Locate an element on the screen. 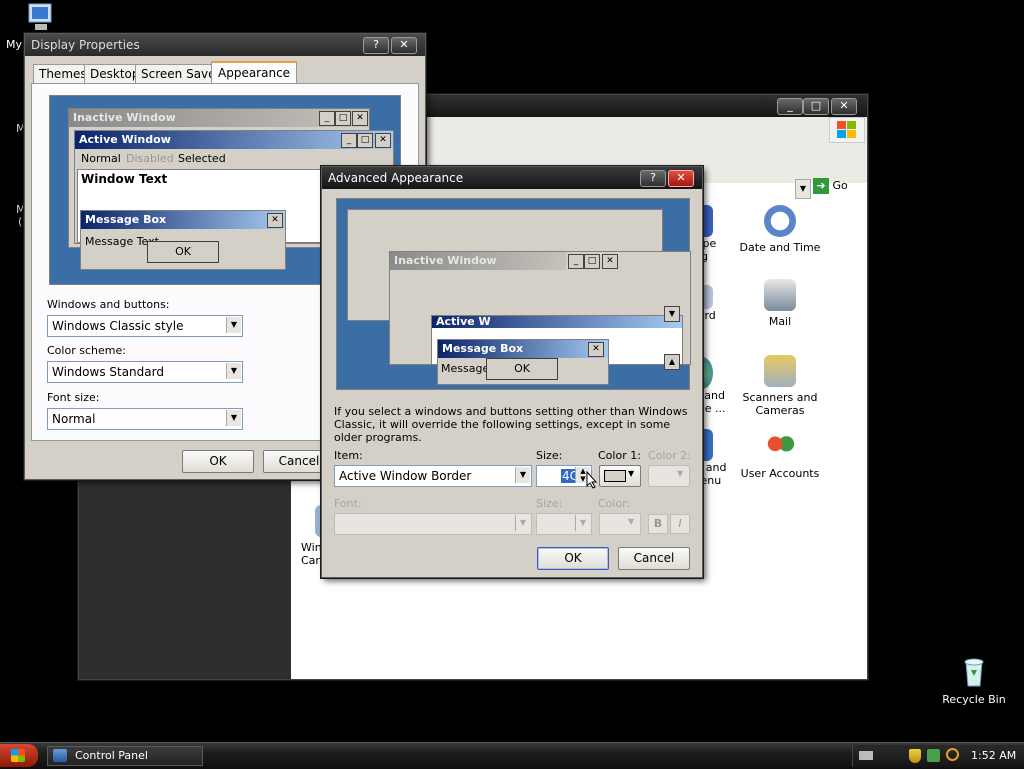  dialog-title: Advanced Appearance is located at coordinates (396, 178).